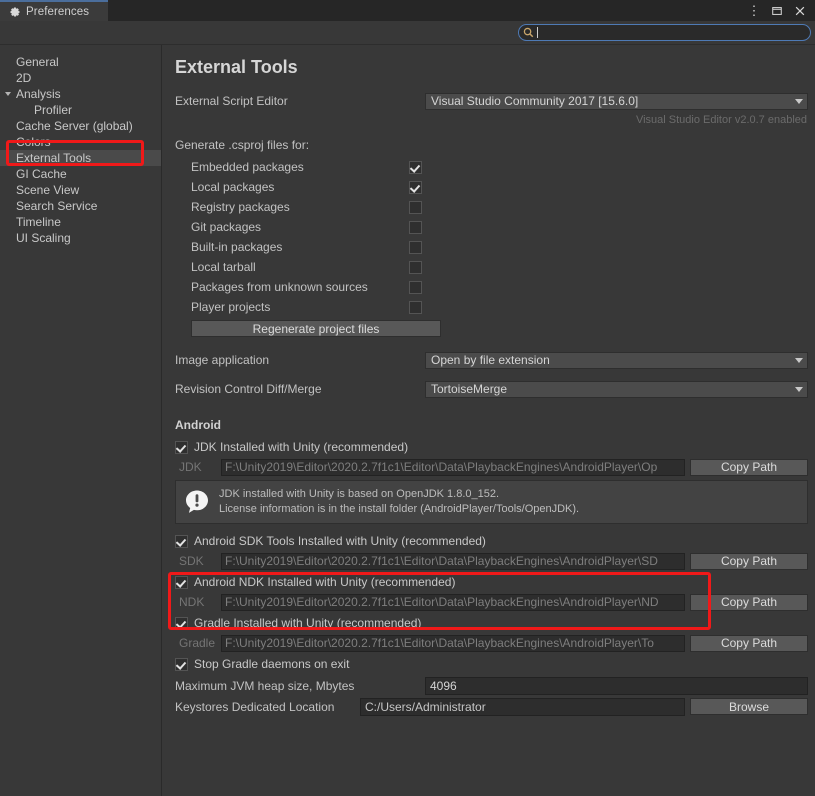 Image resolution: width=815 pixels, height=796 pixels. Describe the element at coordinates (528, 32) in the screenshot. I see `search-icon` at that location.